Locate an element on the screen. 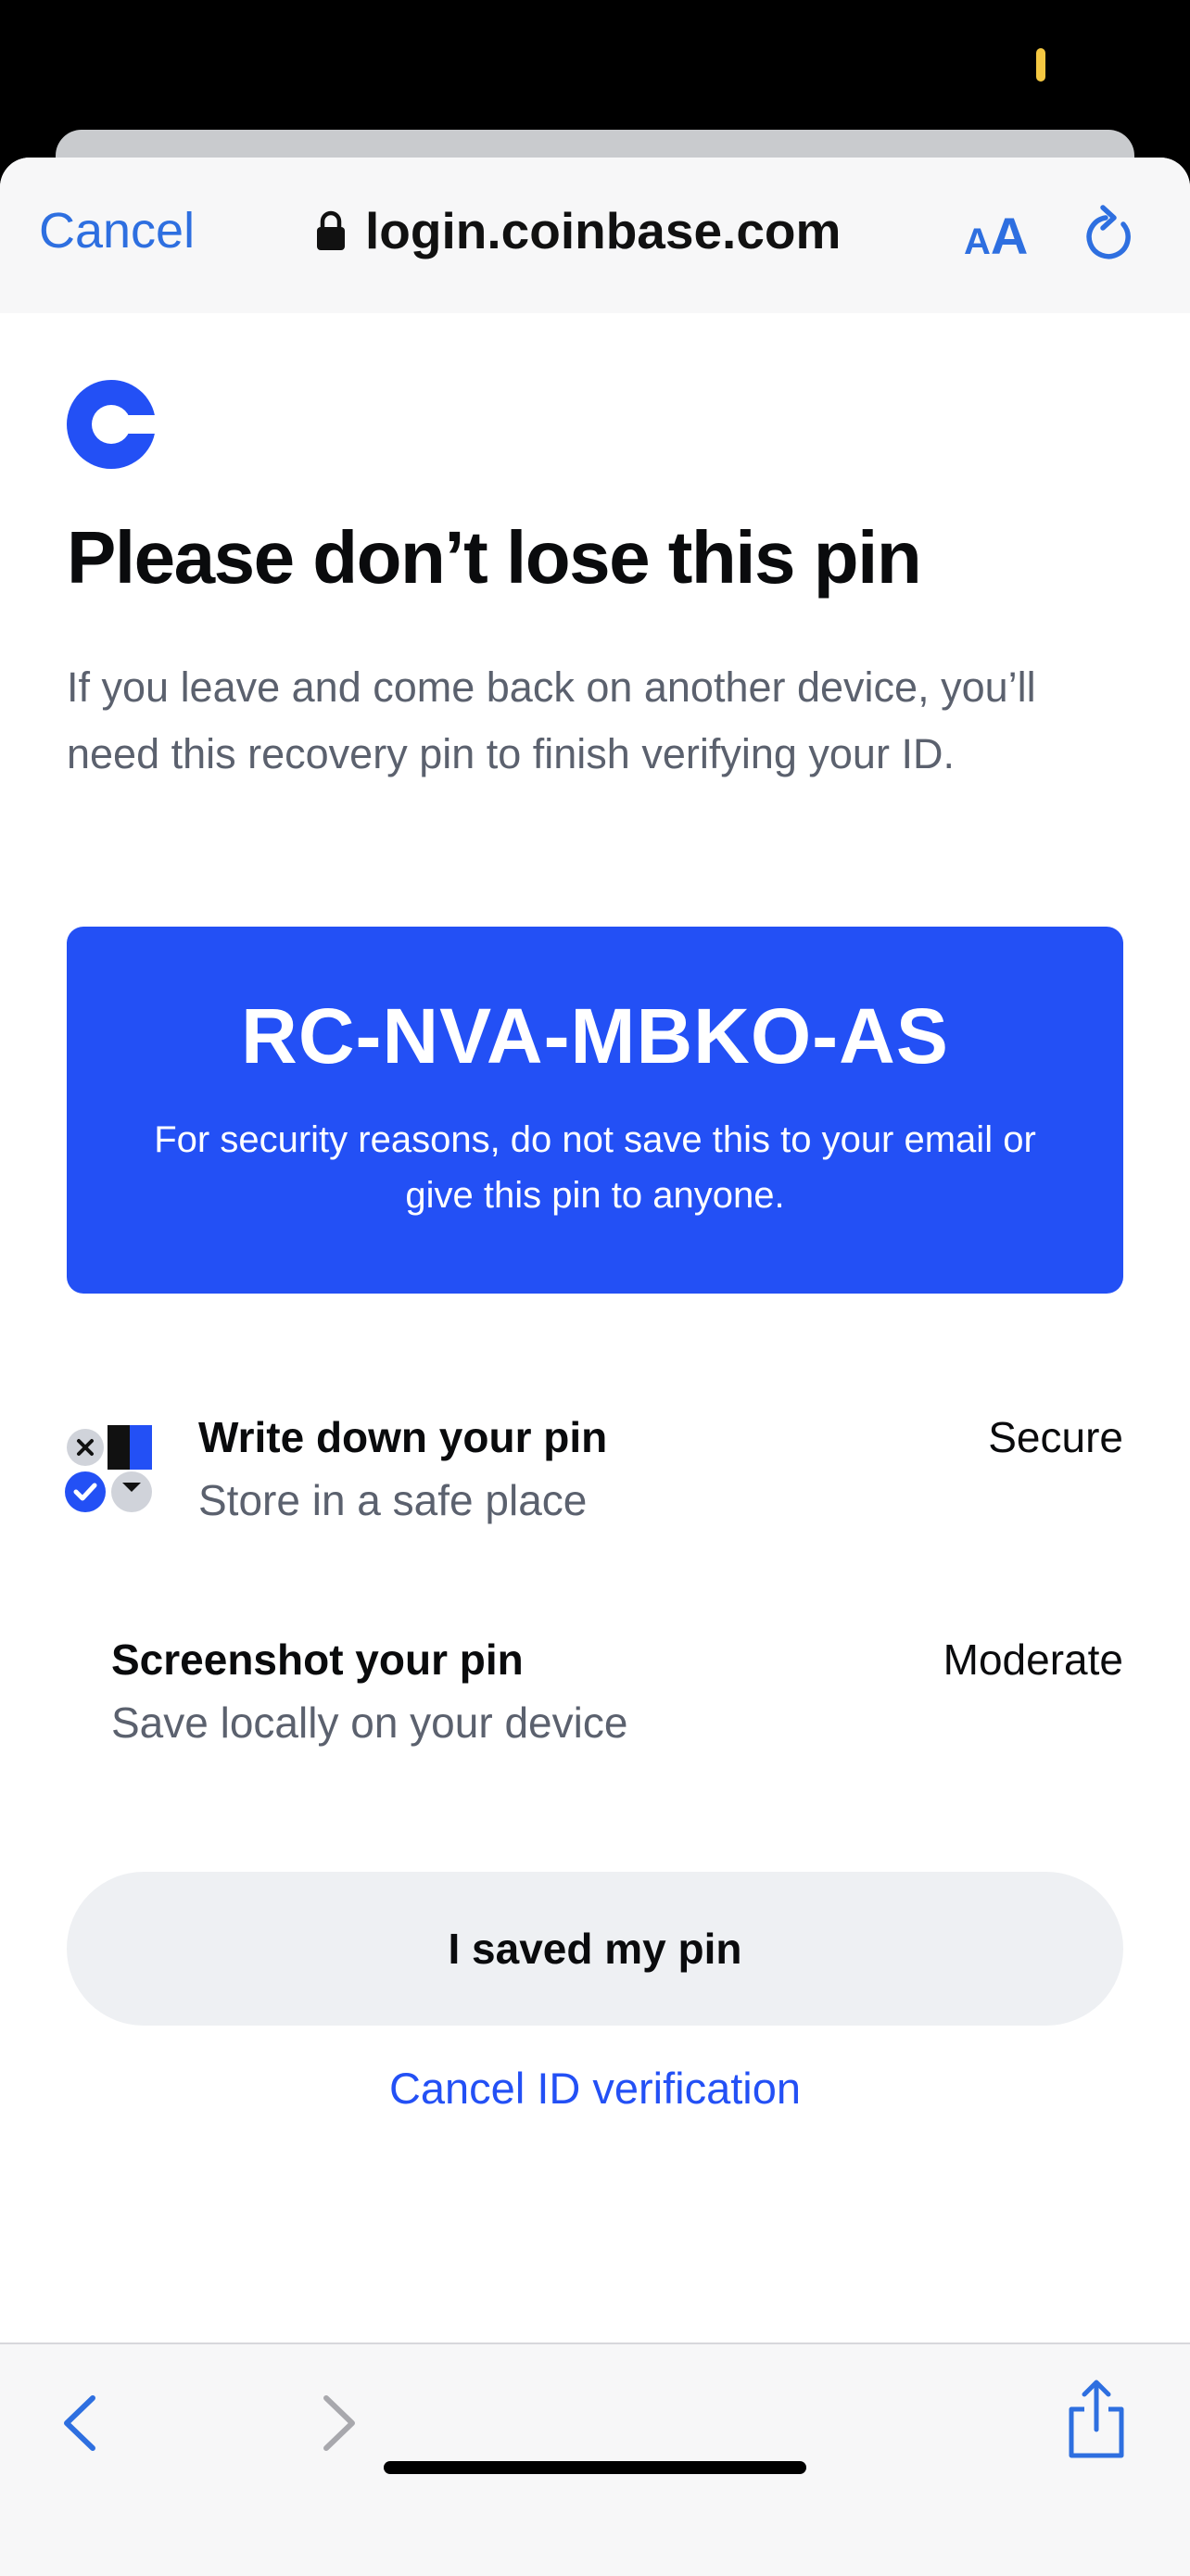 The image size is (1190, 2576). address-bar: login.coinbase.com is located at coordinates (578, 230).